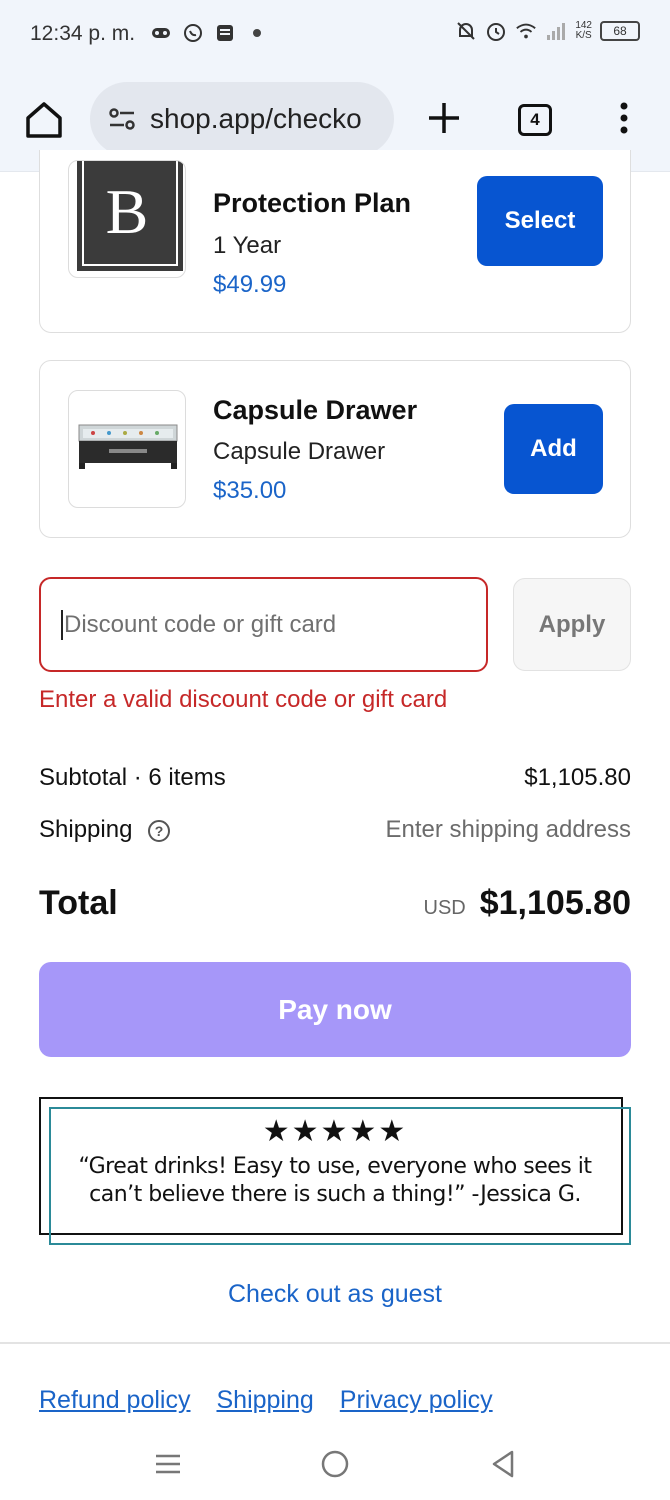  I want to click on discount-code-input: Discount code or gift card, so click(263, 624).